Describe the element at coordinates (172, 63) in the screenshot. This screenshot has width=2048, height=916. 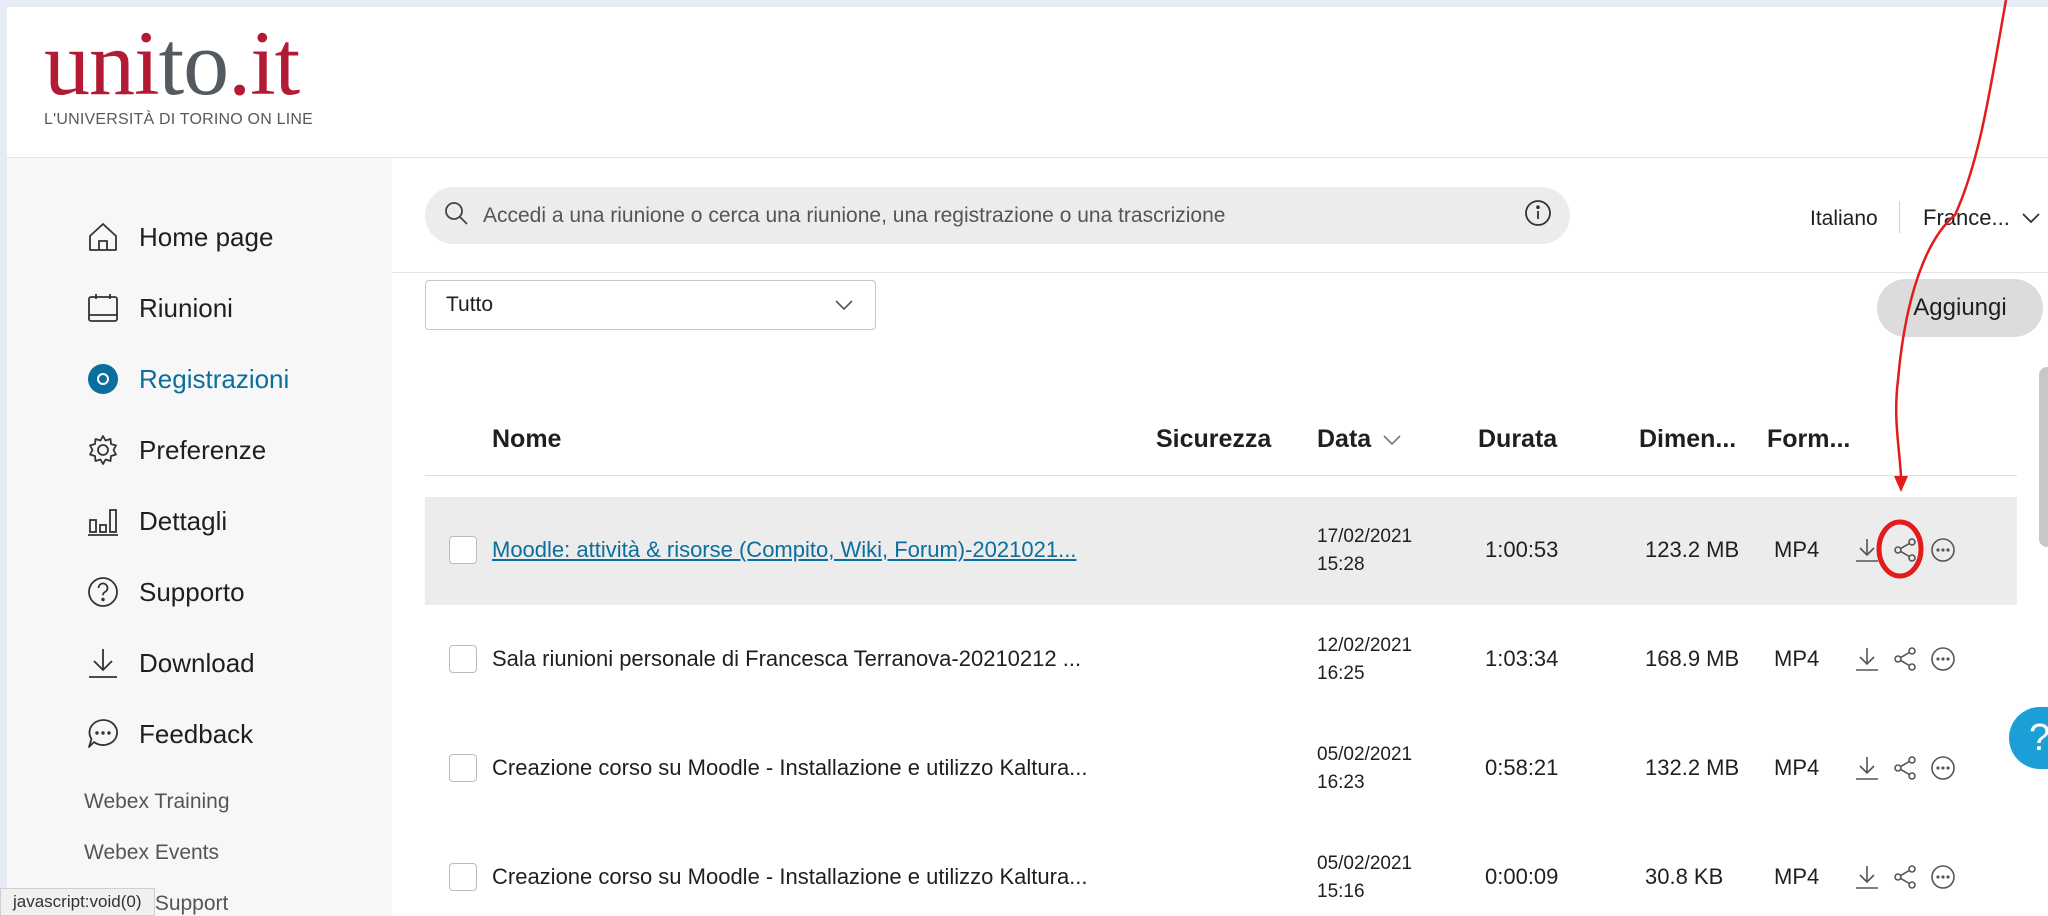
I see `logo-wordmark: unito.it` at that location.